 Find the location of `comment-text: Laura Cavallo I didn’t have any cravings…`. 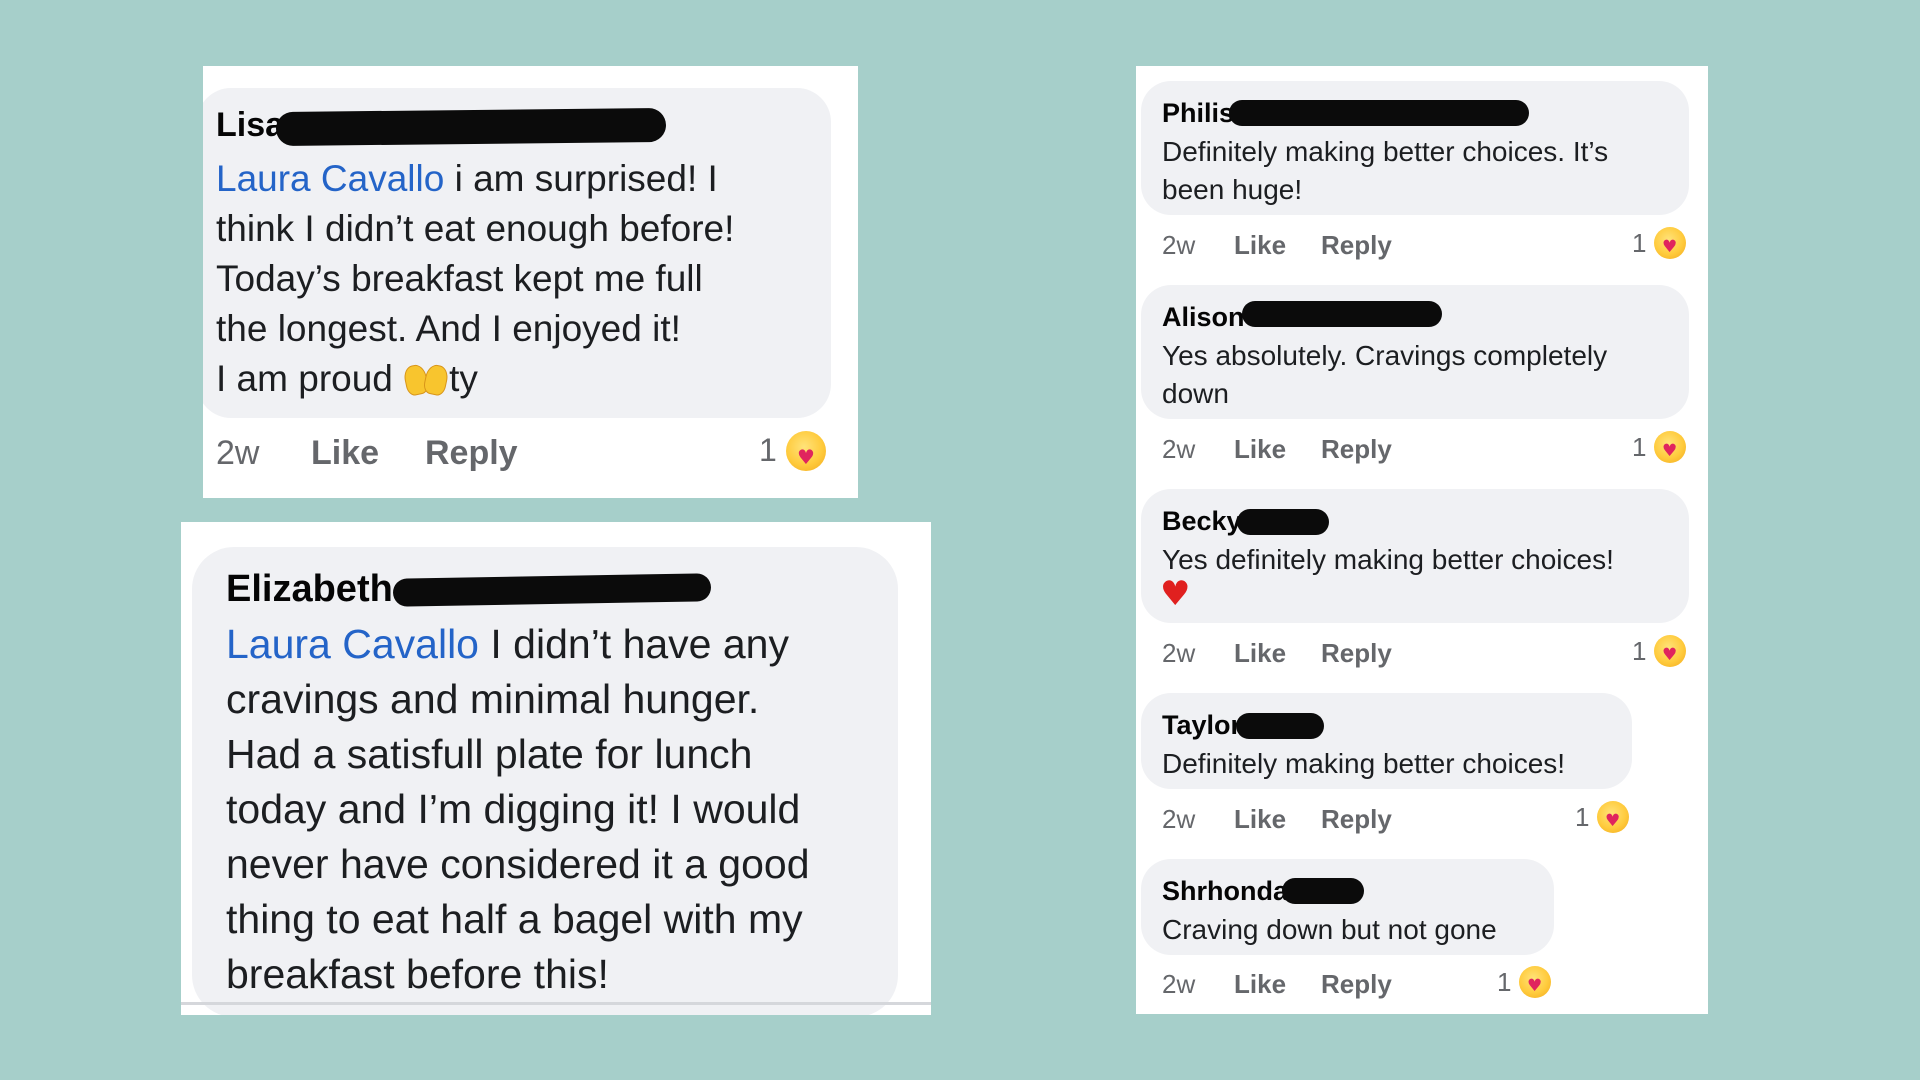

comment-text: Laura Cavallo I didn’t have any cravings… is located at coordinates (518, 809).